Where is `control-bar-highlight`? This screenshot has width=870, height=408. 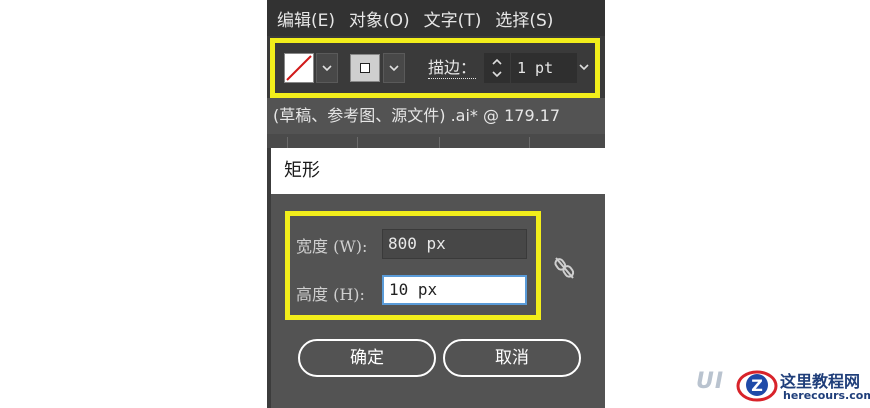
control-bar-highlight is located at coordinates (435, 68).